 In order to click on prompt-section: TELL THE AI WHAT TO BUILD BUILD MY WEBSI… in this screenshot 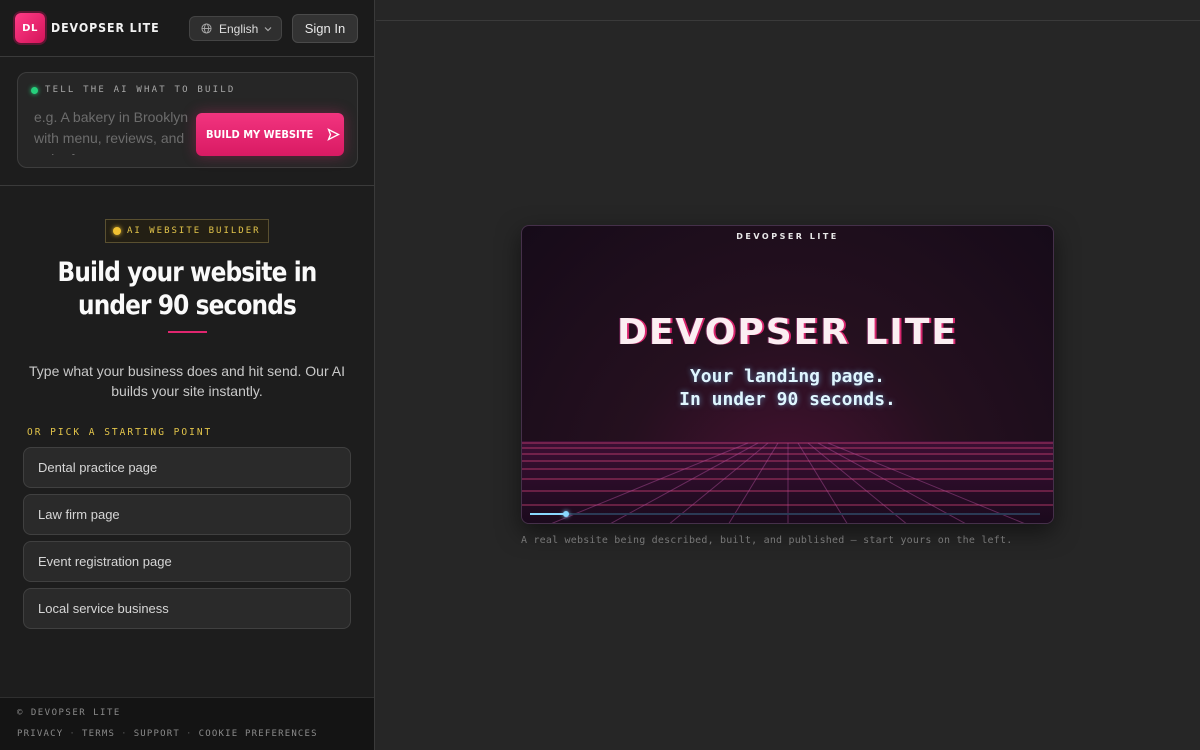, I will do `click(187, 121)`.